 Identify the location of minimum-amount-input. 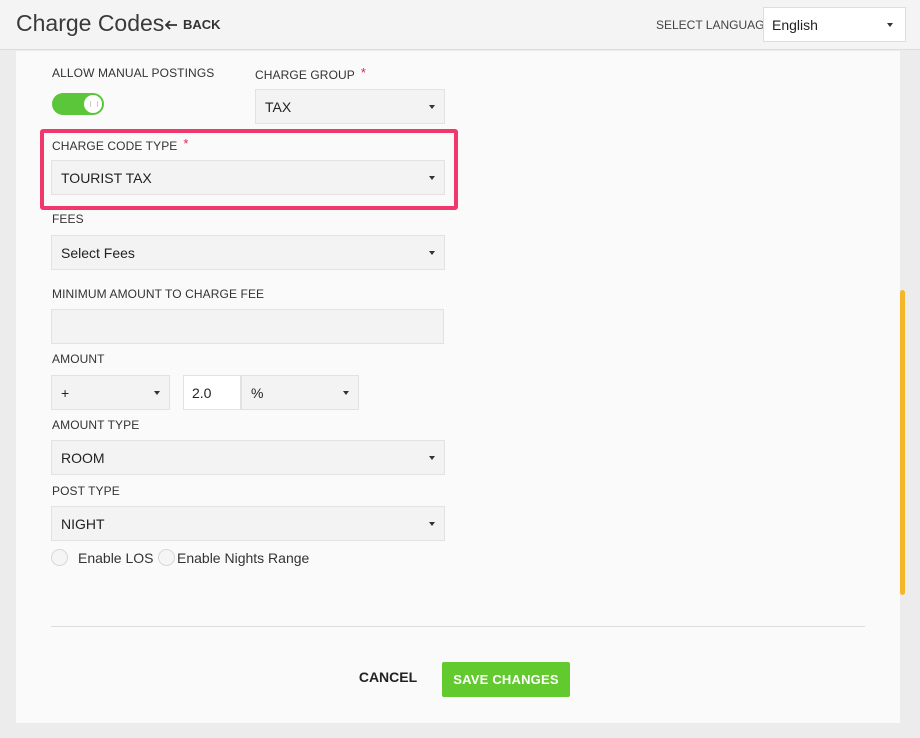
(247, 326).